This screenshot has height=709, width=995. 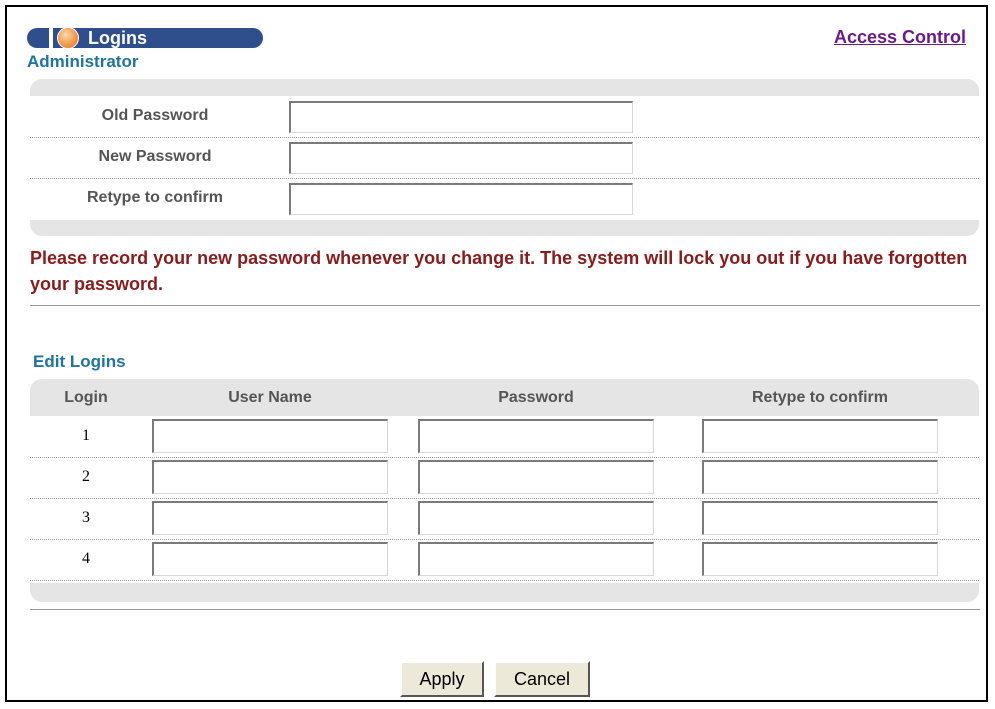 I want to click on retype-password-label: Retype to confirm, so click(x=154, y=197).